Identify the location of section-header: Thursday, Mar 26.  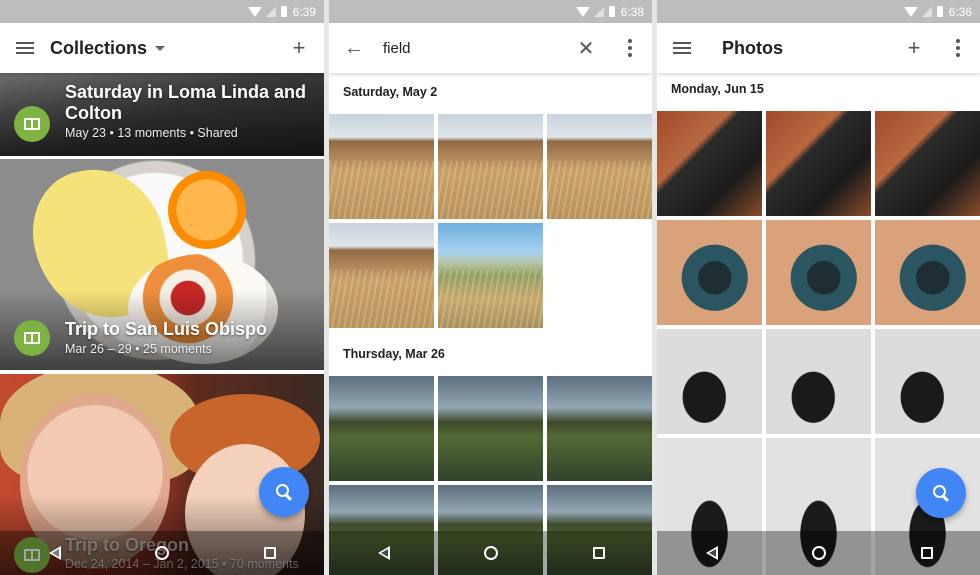
(394, 354).